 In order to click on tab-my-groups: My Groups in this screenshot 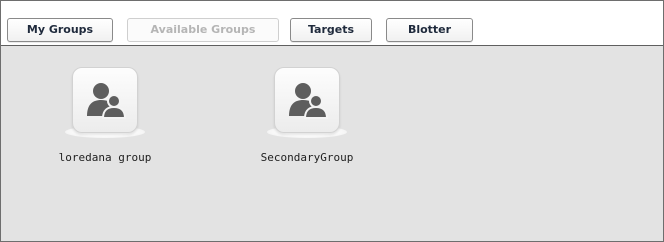, I will do `click(60, 30)`.